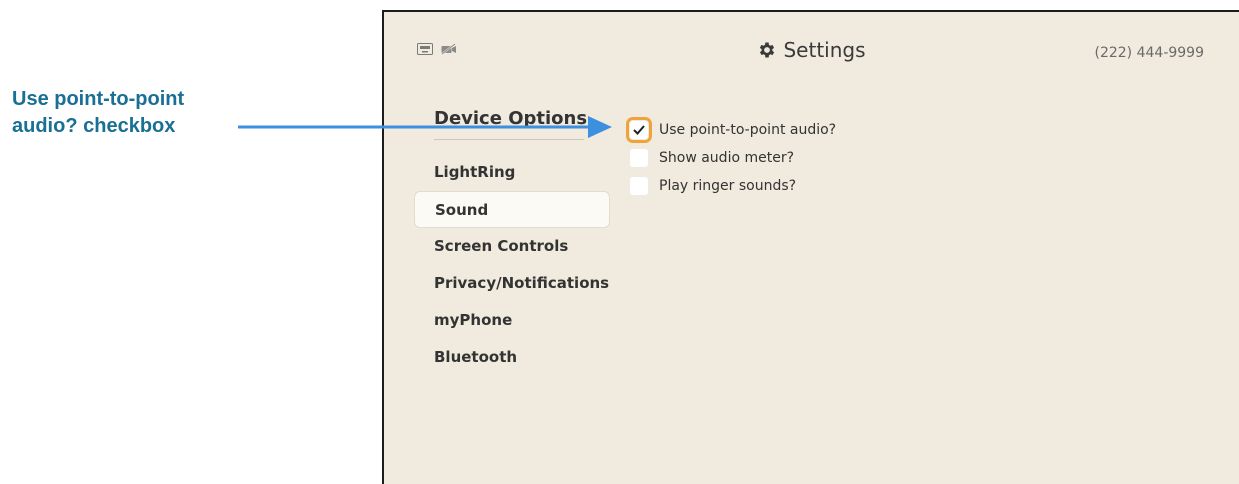  What do you see at coordinates (512, 209) in the screenshot?
I see `sidebar-item-sound: Sound` at bounding box center [512, 209].